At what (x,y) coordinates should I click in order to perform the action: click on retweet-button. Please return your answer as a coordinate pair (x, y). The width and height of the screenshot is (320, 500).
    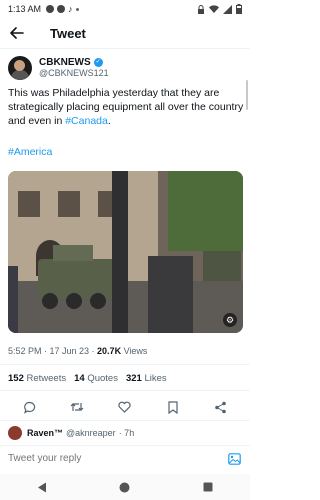
    Looking at the image, I should click on (77, 407).